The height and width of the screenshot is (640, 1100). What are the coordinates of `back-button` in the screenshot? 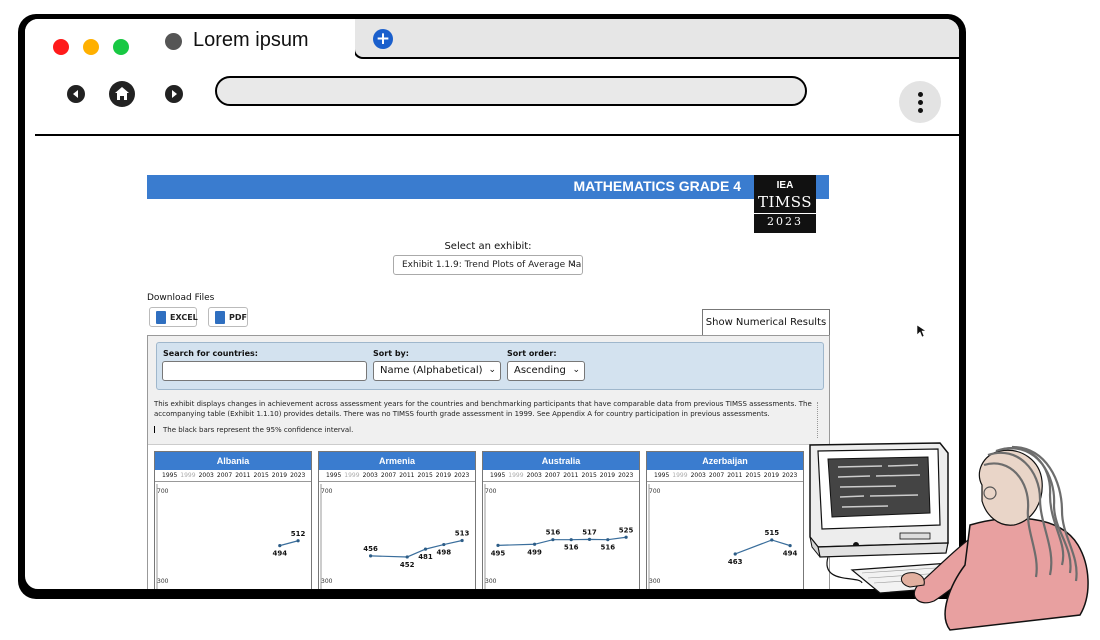 It's located at (76, 94).